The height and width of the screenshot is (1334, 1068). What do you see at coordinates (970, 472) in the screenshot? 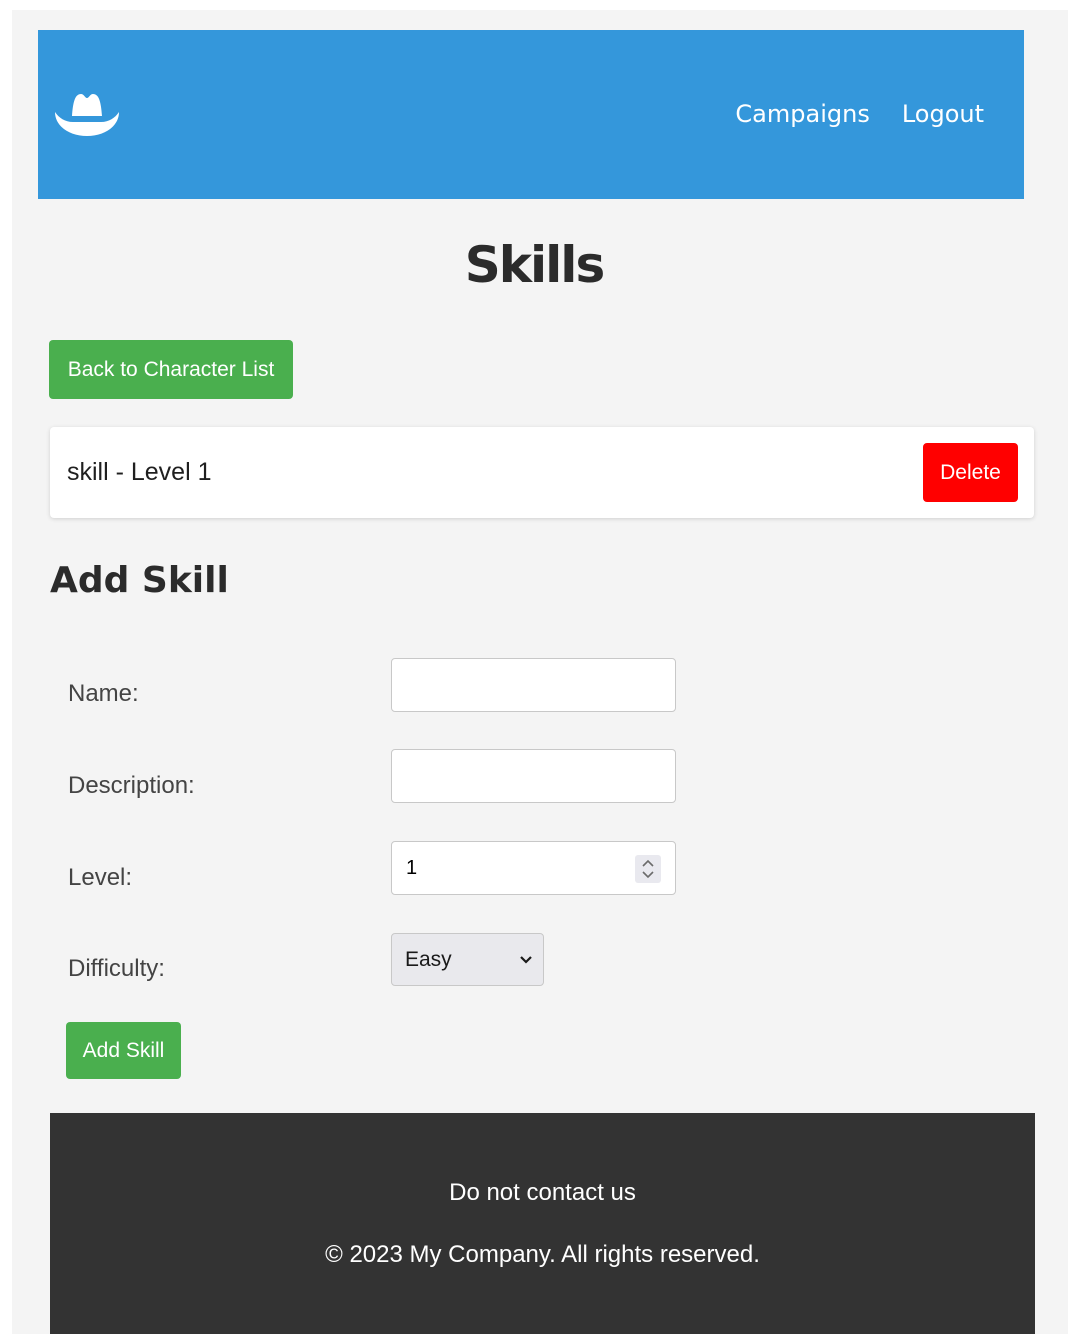
I see `delete-skill-button: Delete` at bounding box center [970, 472].